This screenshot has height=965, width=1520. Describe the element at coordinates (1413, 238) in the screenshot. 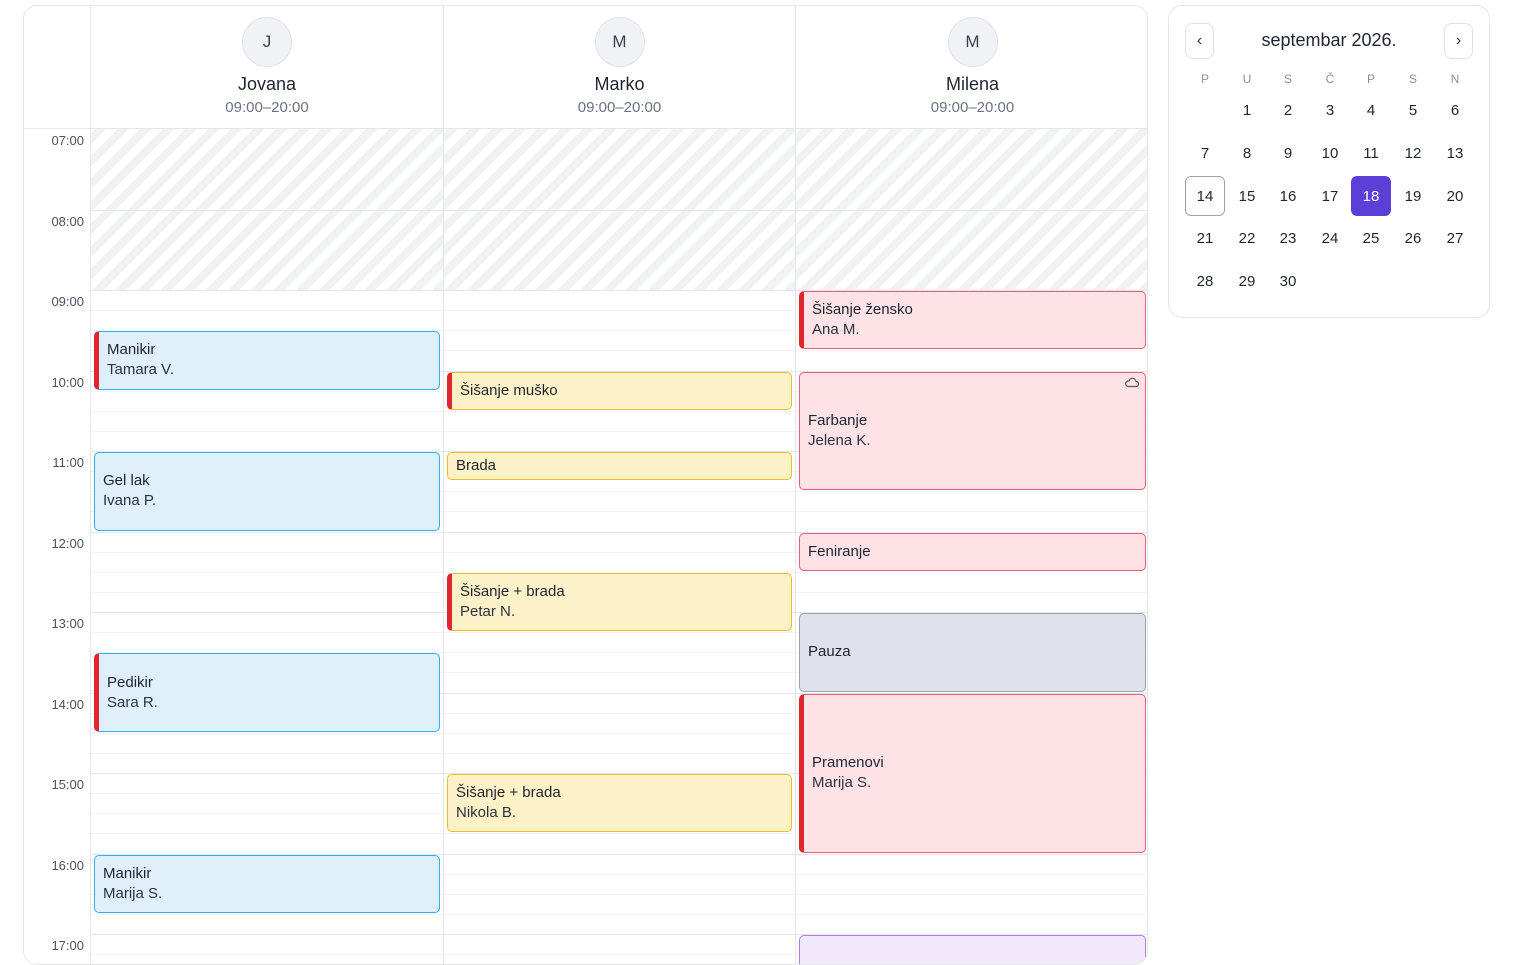

I see `calendar-day: 26` at that location.